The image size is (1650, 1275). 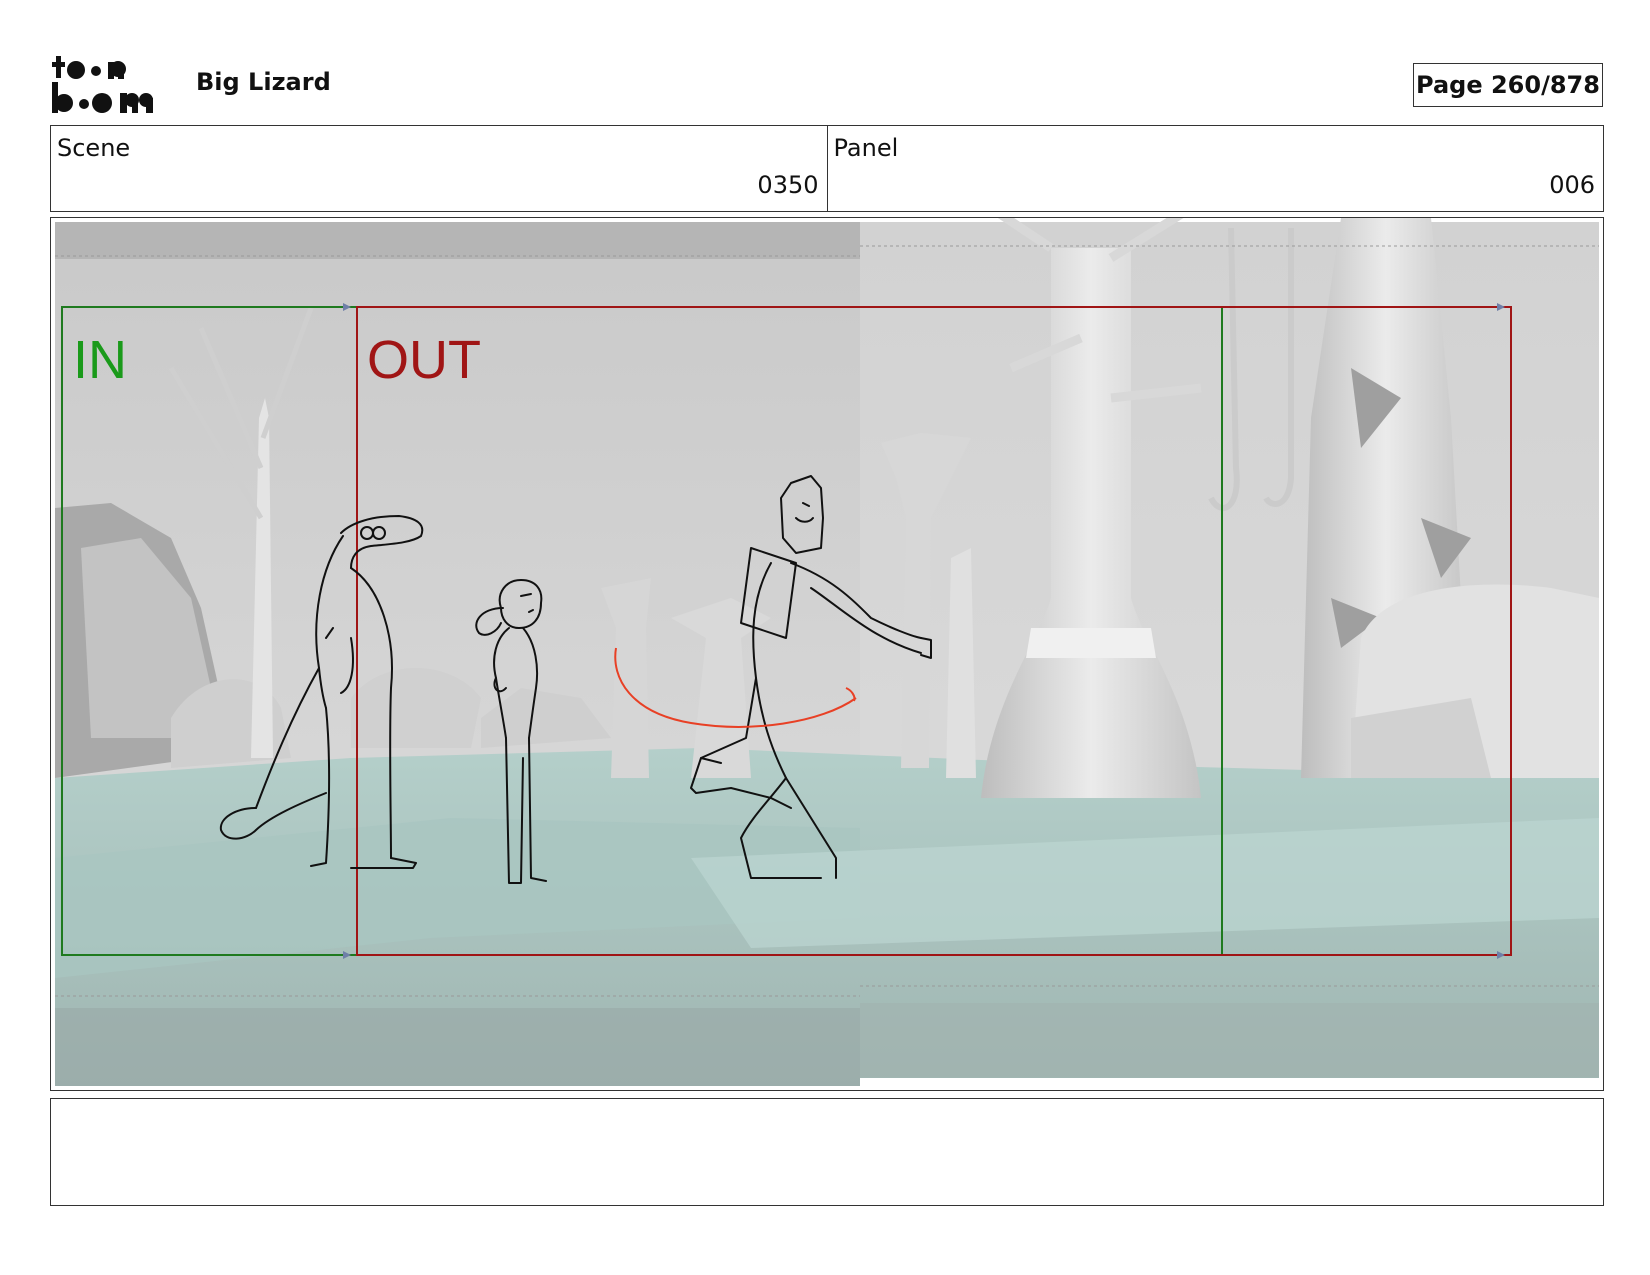 I want to click on project-title: Big Lizard, so click(x=263, y=82).